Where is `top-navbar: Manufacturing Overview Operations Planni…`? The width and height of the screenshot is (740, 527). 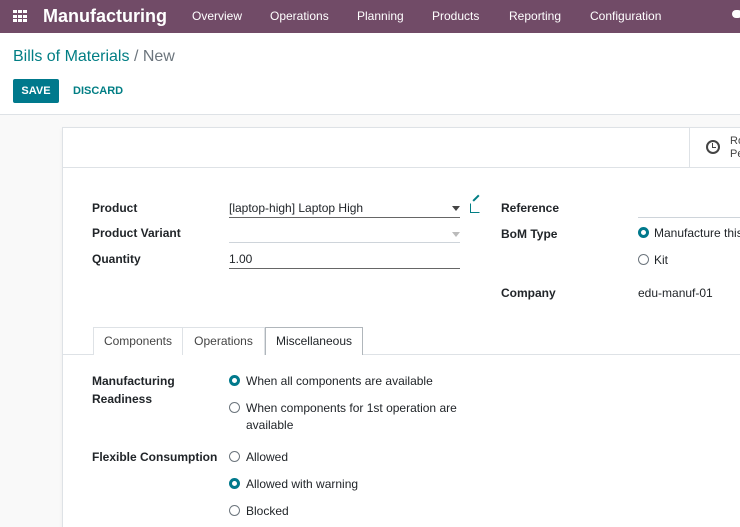
top-navbar: Manufacturing Overview Operations Planni… is located at coordinates (370, 16).